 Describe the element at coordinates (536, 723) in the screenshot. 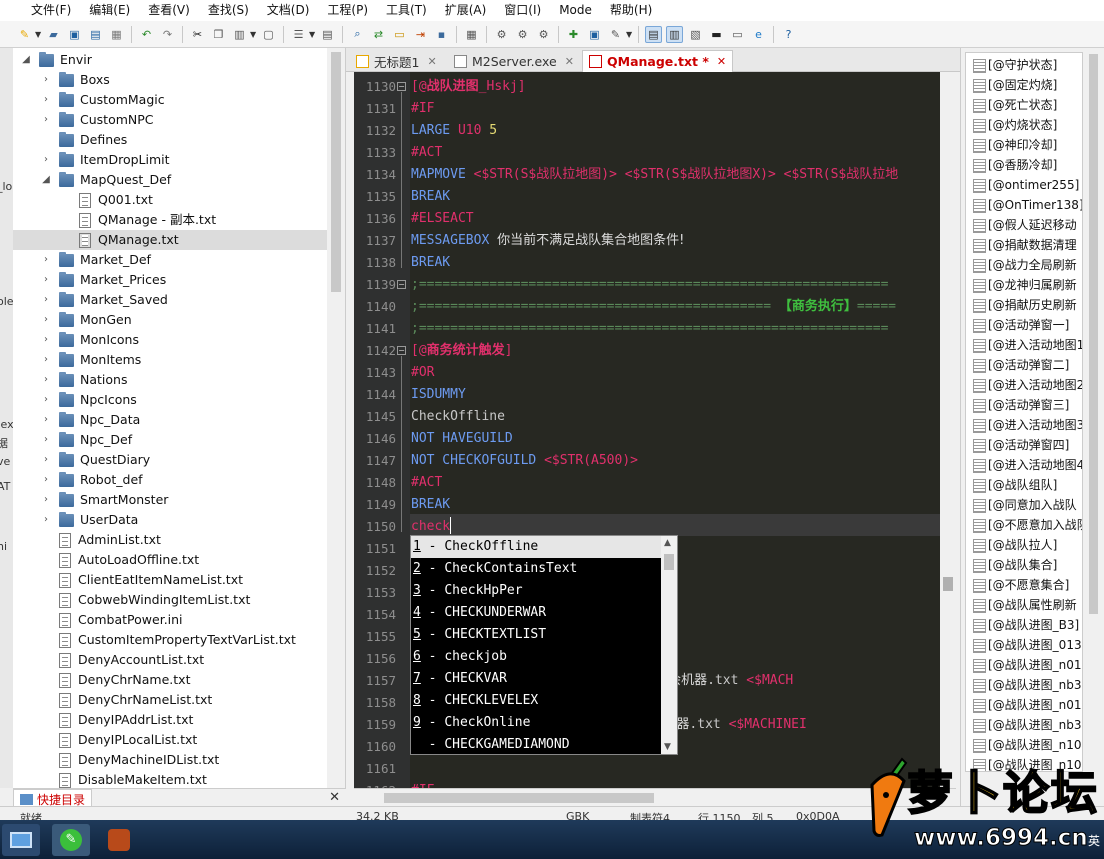

I see `autocomplete-item: 9 - CheckOnline` at that location.